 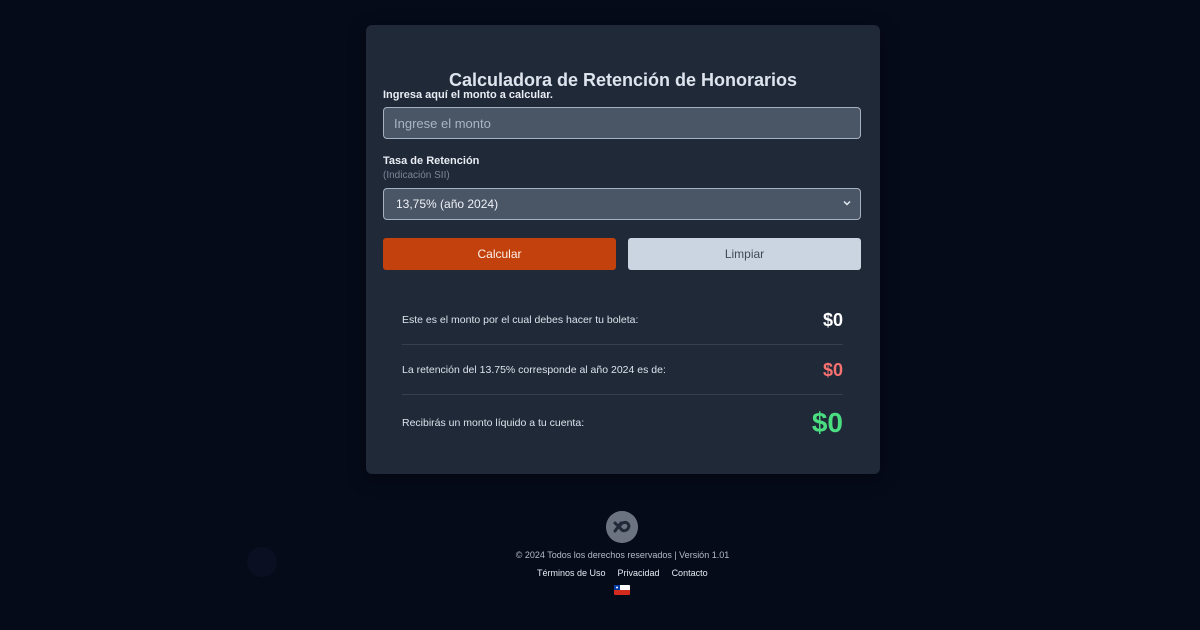 What do you see at coordinates (622, 123) in the screenshot?
I see `amount-input` at bounding box center [622, 123].